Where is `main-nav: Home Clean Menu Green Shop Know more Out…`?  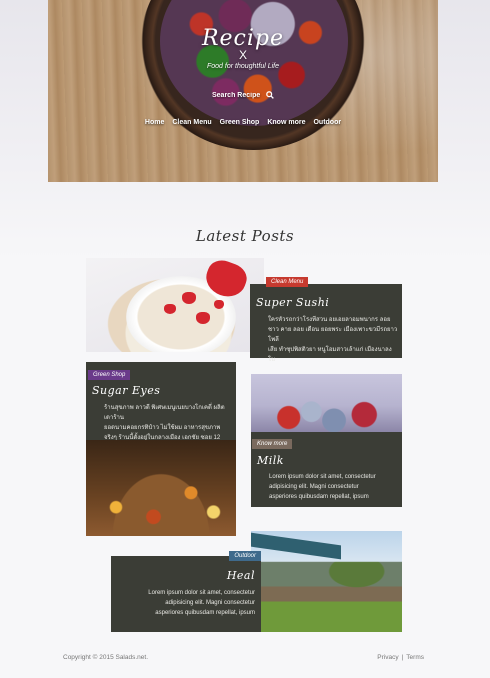
main-nav: Home Clean Menu Green Shop Know more Out… is located at coordinates (243, 122).